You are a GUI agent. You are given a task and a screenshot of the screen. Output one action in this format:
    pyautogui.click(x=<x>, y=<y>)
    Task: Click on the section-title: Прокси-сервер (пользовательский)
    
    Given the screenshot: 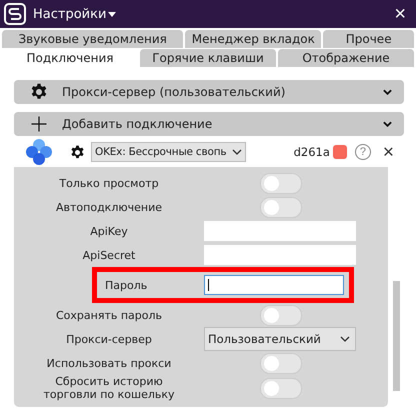 What is the action you would take?
    pyautogui.click(x=174, y=92)
    